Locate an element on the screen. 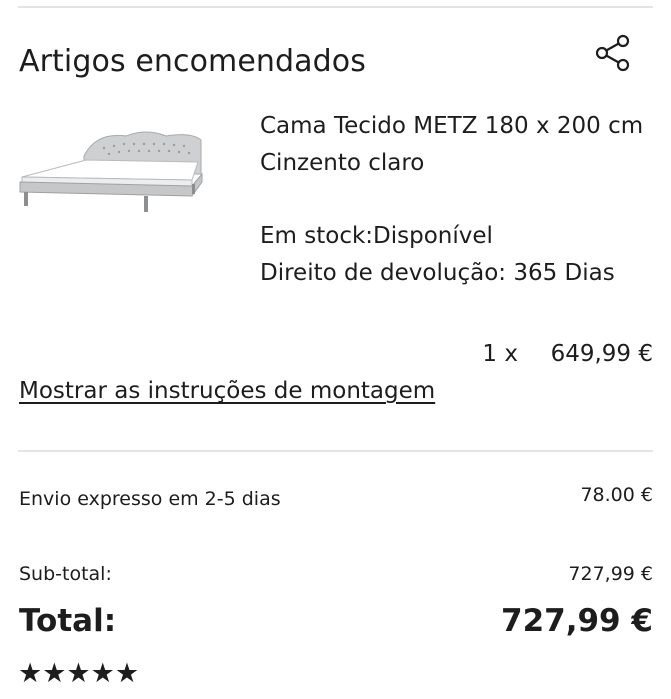 The width and height of the screenshot is (671, 699). shipping-value: 78.00 € is located at coordinates (616, 495).